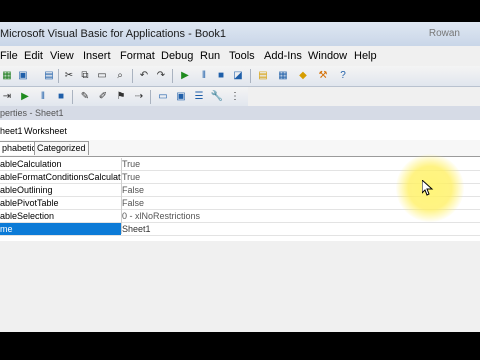  I want to click on selected-property-row: me Sheet1, so click(240, 229).